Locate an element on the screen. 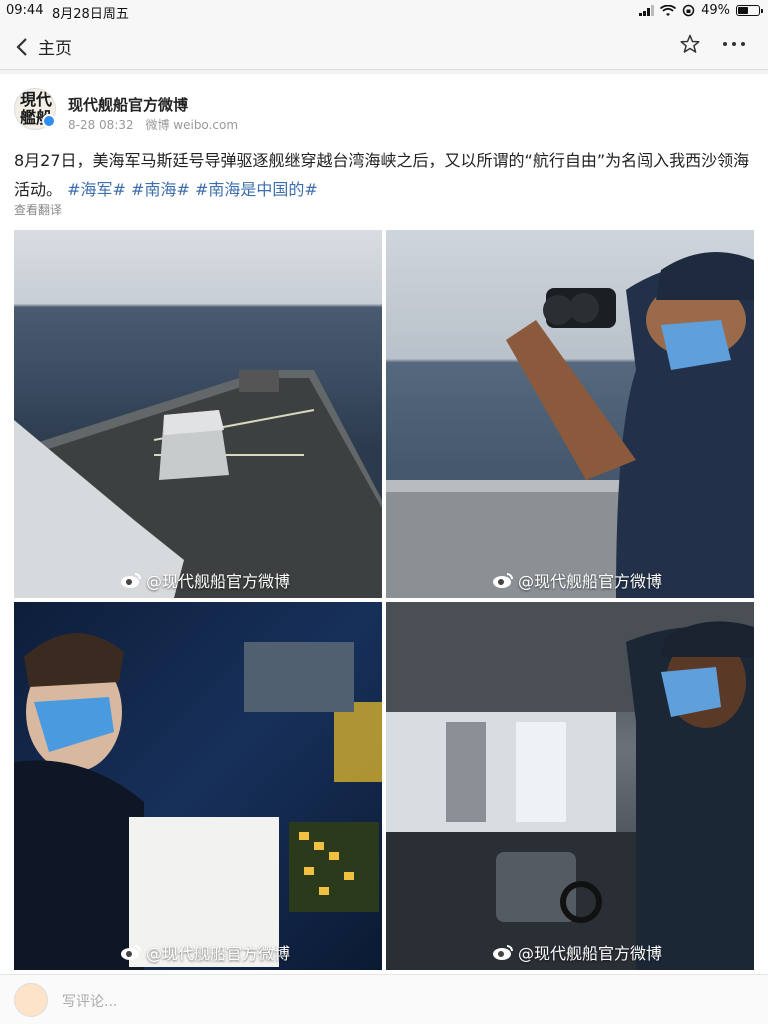 The image size is (768, 1024). battery-icon is located at coordinates (749, 10).